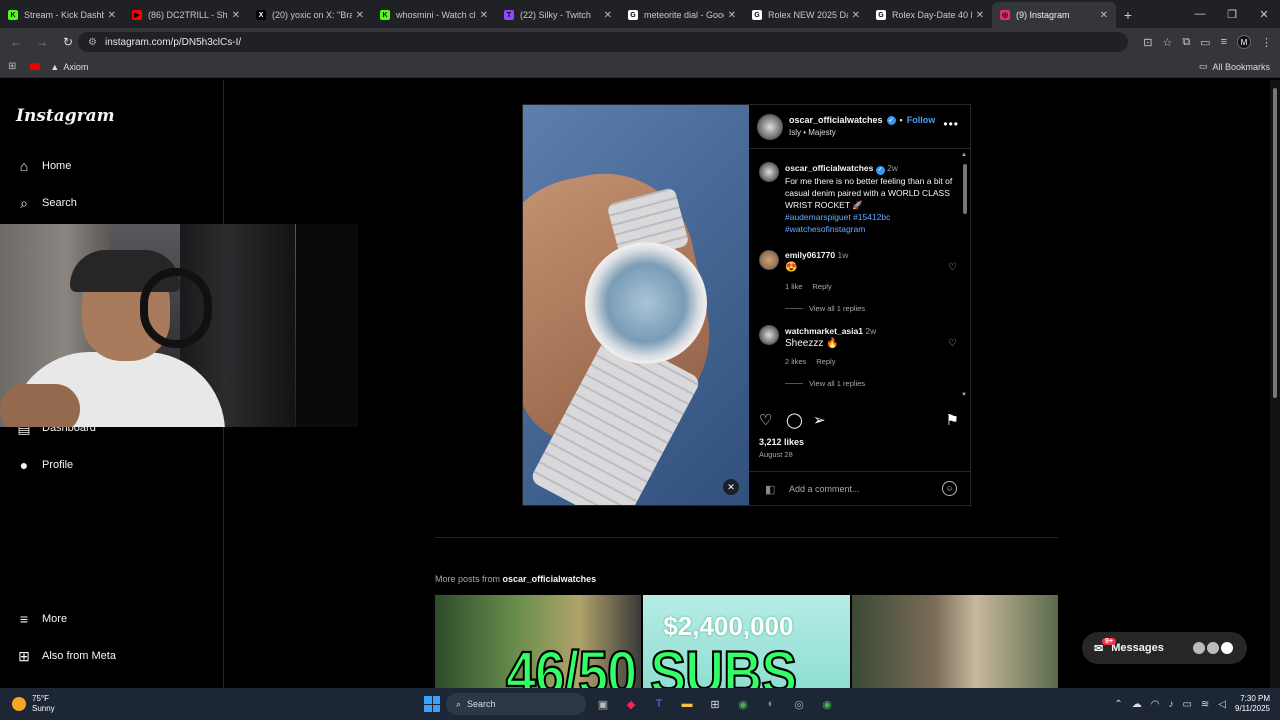  Describe the element at coordinates (1234, 66) in the screenshot. I see `all-bookmarks: ▭ All Bookmarks` at that location.